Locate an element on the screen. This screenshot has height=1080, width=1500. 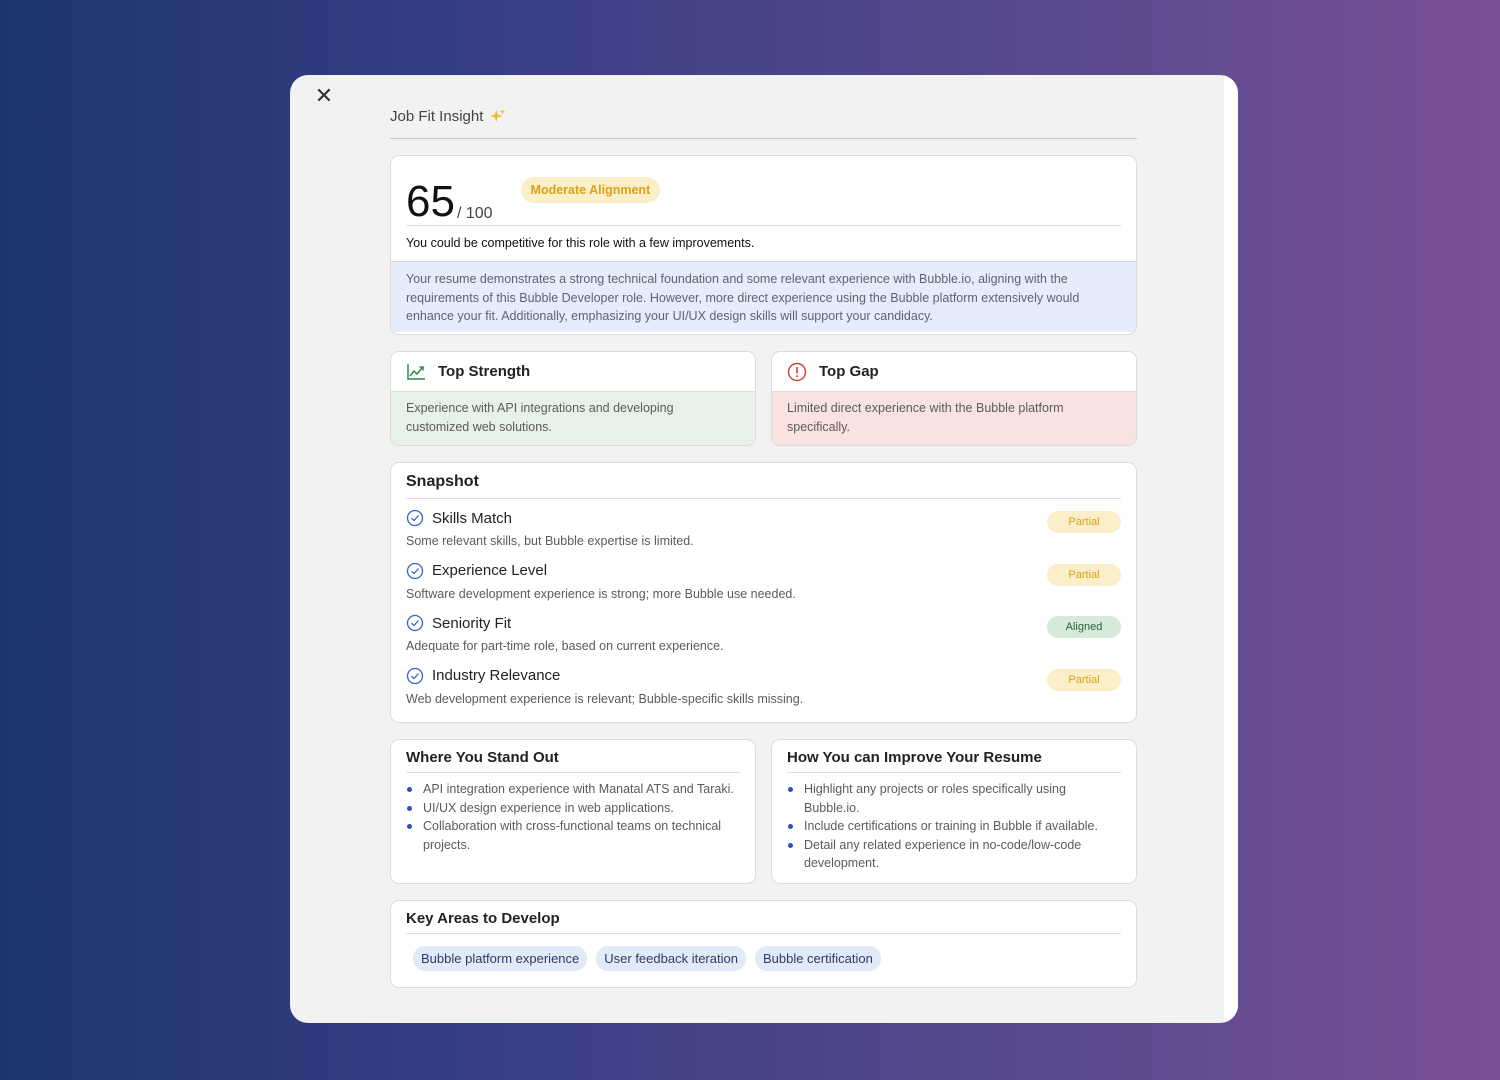
stand-out-title: Where You Stand Out is located at coordinates (573, 756).